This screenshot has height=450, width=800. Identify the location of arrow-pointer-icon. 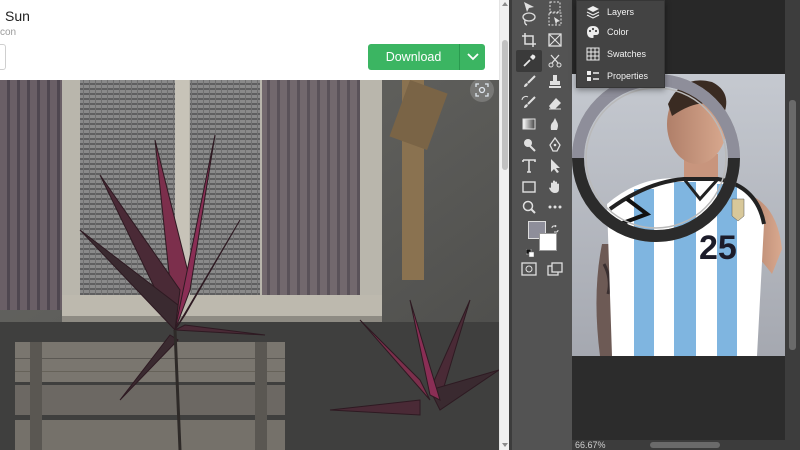
(555, 166).